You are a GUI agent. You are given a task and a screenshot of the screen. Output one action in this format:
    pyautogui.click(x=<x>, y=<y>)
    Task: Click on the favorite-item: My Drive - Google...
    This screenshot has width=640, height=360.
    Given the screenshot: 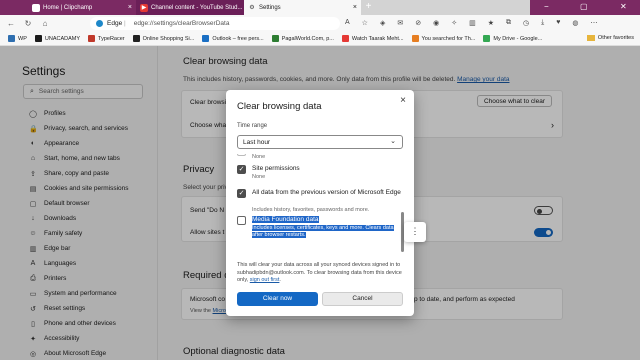 What is the action you would take?
    pyautogui.click(x=512, y=38)
    